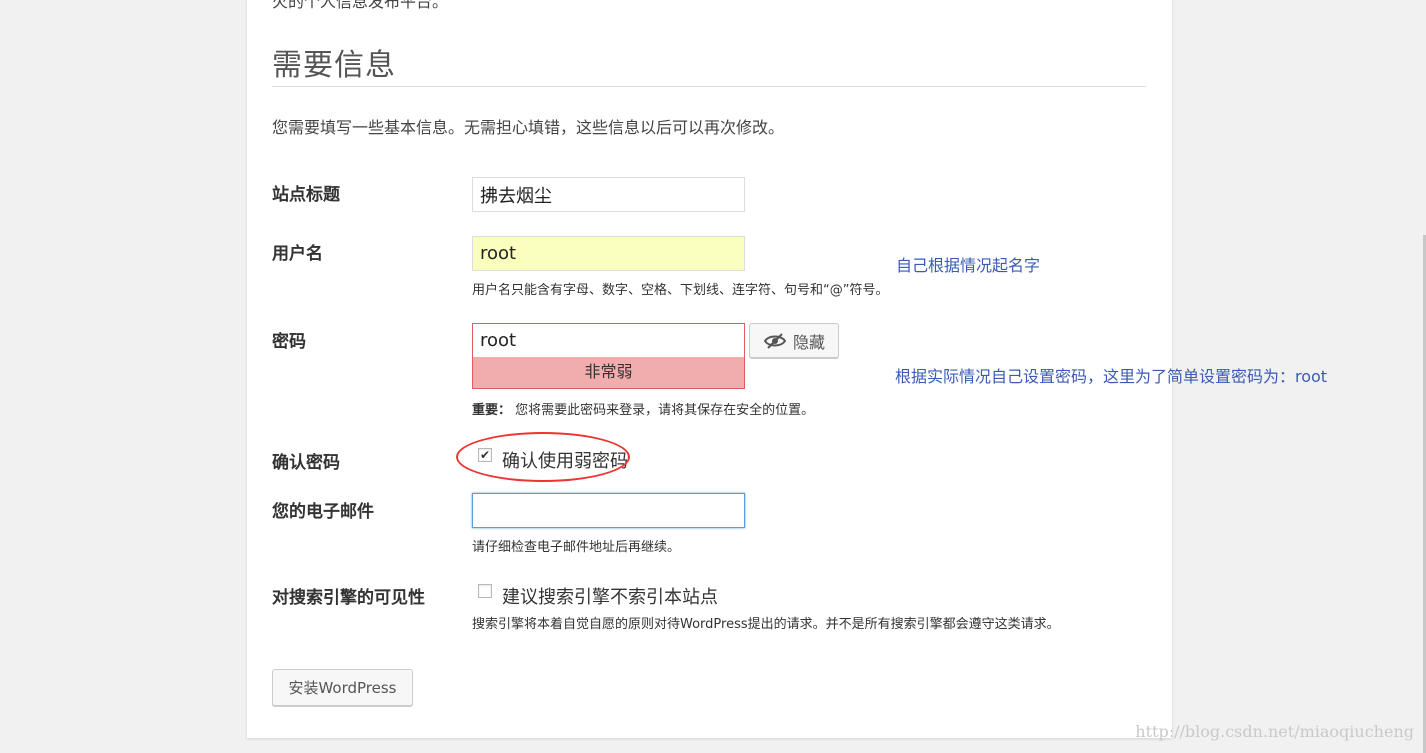  I want to click on password-strength-meter: 非常弱, so click(608, 373).